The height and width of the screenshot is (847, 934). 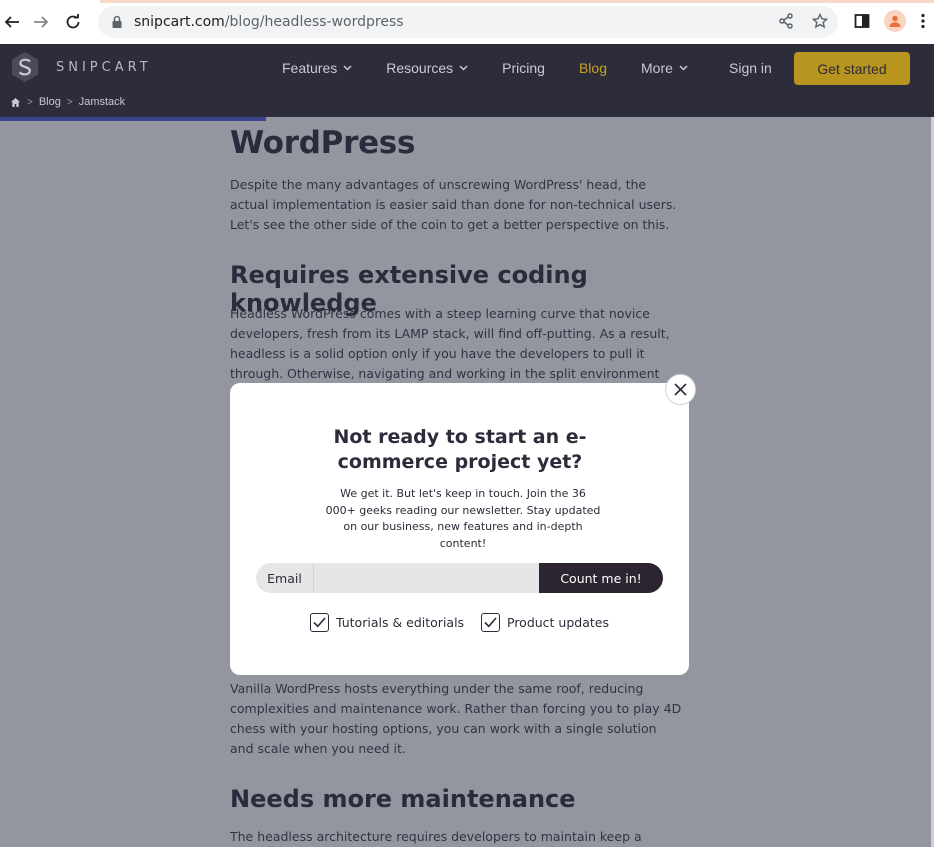 I want to click on menu-item-label: Blog, so click(x=592, y=68).